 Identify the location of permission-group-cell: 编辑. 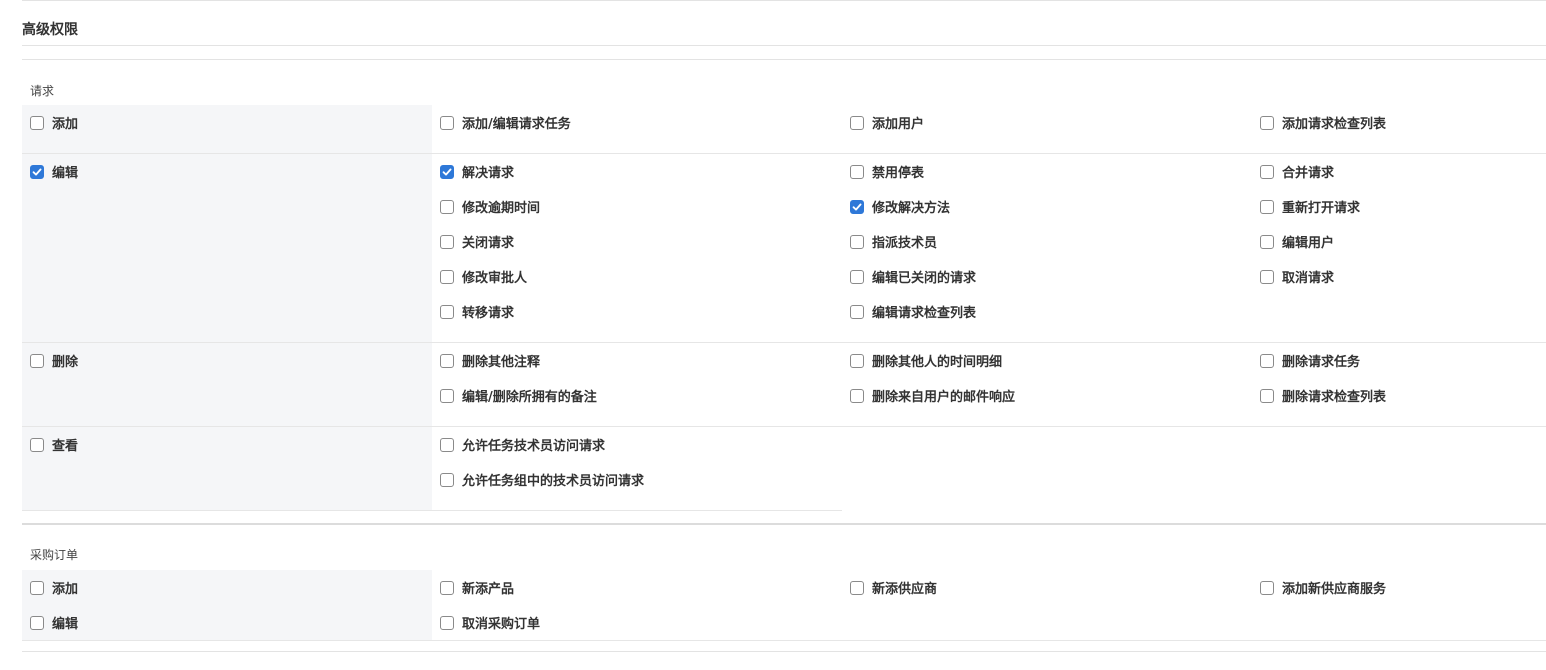
(227, 622).